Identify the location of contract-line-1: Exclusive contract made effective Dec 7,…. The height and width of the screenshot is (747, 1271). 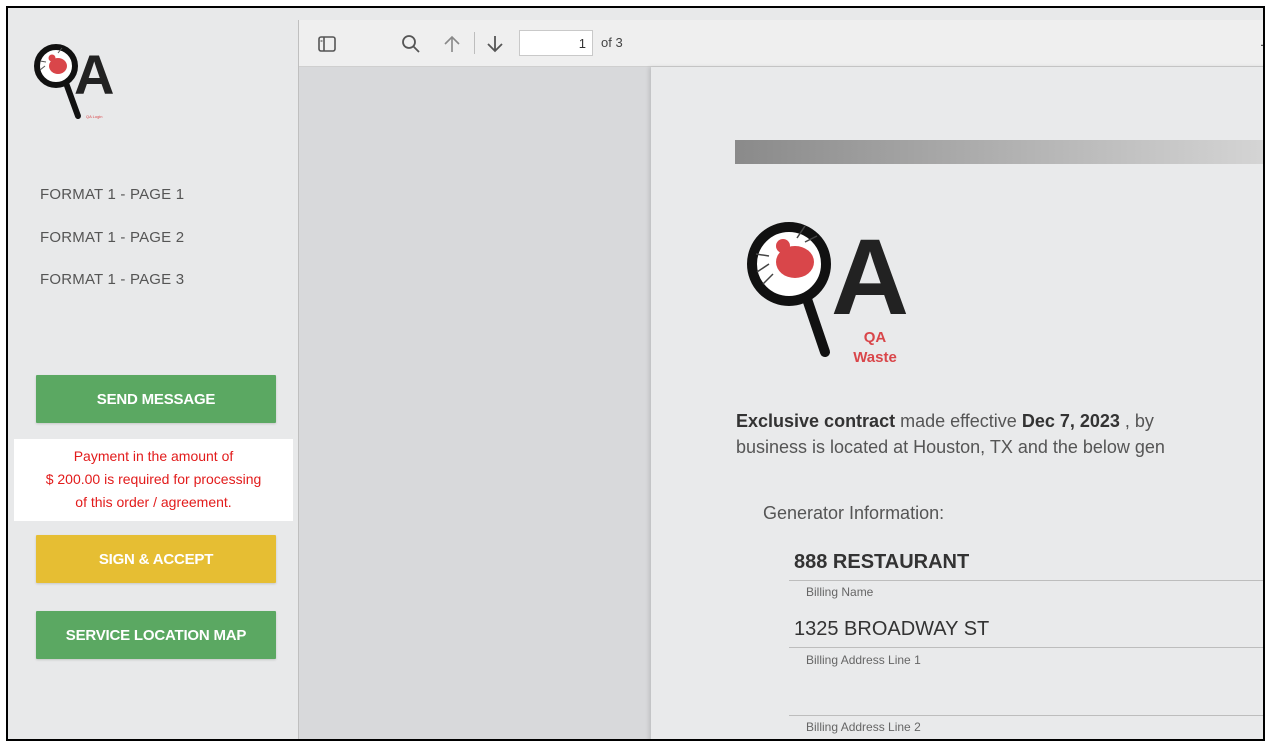
(945, 421).